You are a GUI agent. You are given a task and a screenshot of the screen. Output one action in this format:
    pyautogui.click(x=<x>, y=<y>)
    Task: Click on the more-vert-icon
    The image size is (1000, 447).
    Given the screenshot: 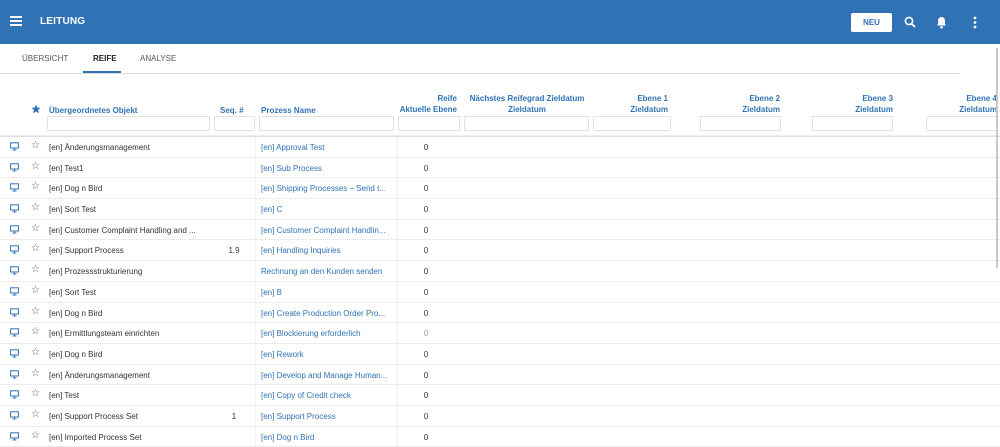 What is the action you would take?
    pyautogui.click(x=975, y=22)
    